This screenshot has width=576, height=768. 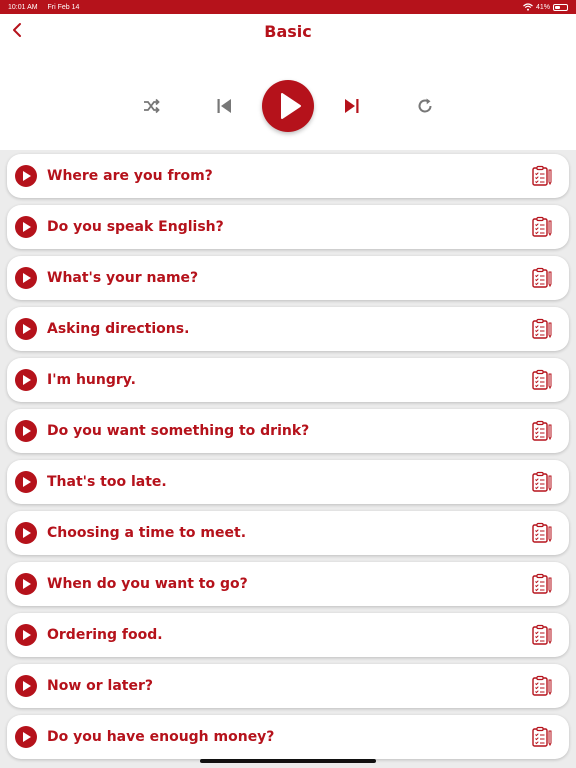 What do you see at coordinates (123, 278) in the screenshot?
I see `phrase-label: What's your name?` at bounding box center [123, 278].